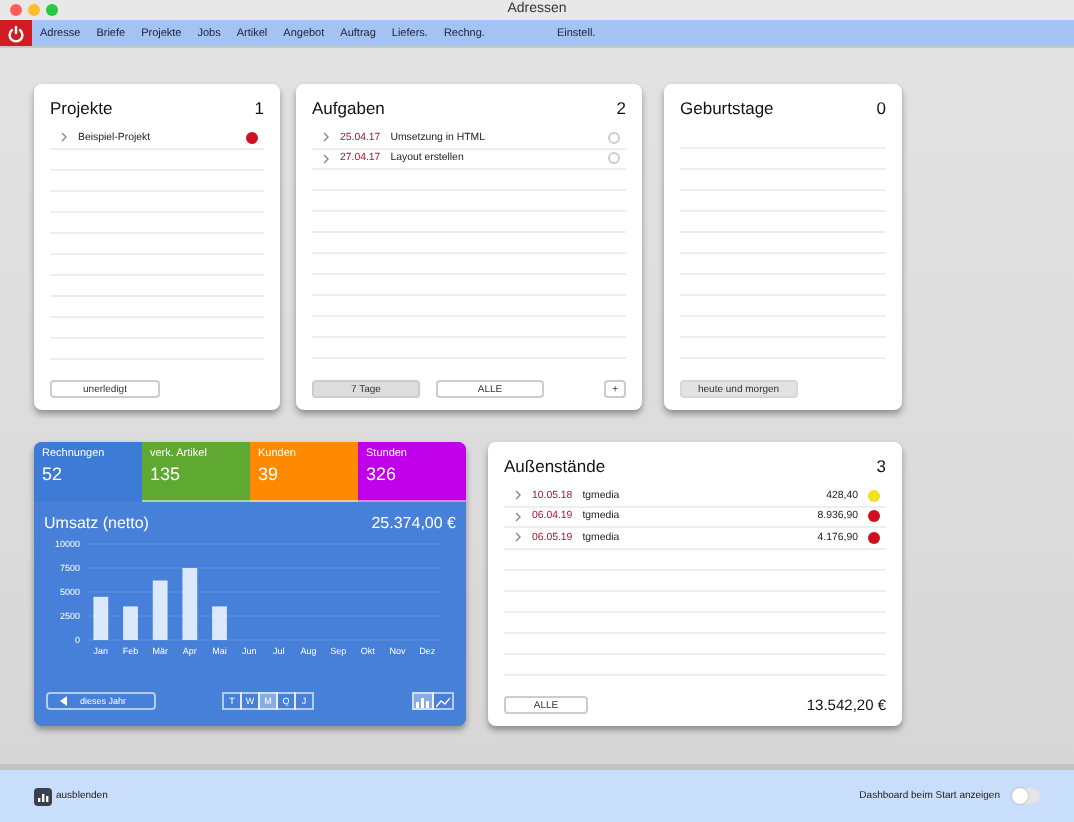  Describe the element at coordinates (52, 10) in the screenshot. I see `zoom-button` at that location.